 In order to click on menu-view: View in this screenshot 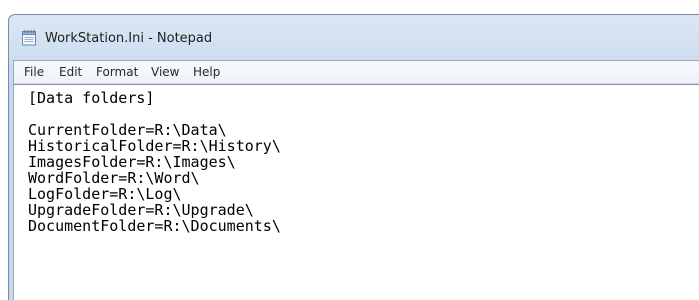, I will do `click(165, 72)`.